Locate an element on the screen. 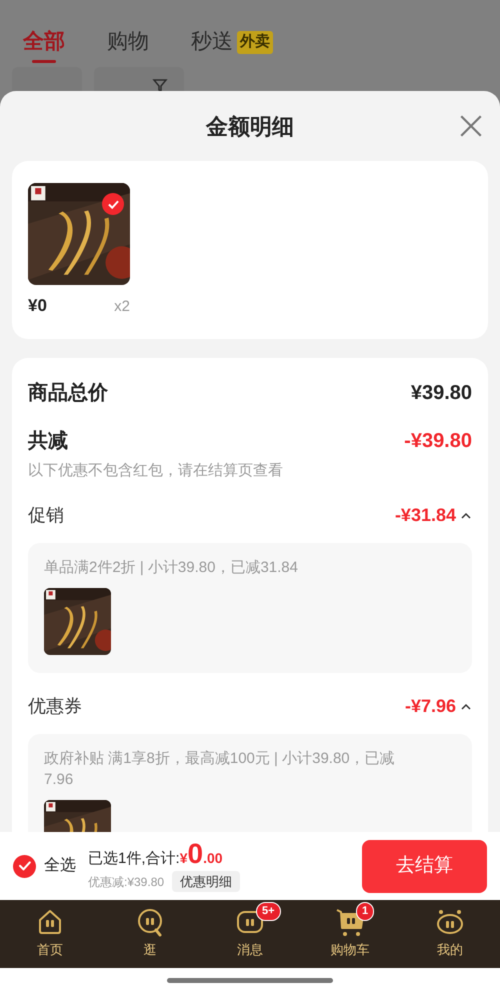  sheet-title: 金额明细 is located at coordinates (250, 126).